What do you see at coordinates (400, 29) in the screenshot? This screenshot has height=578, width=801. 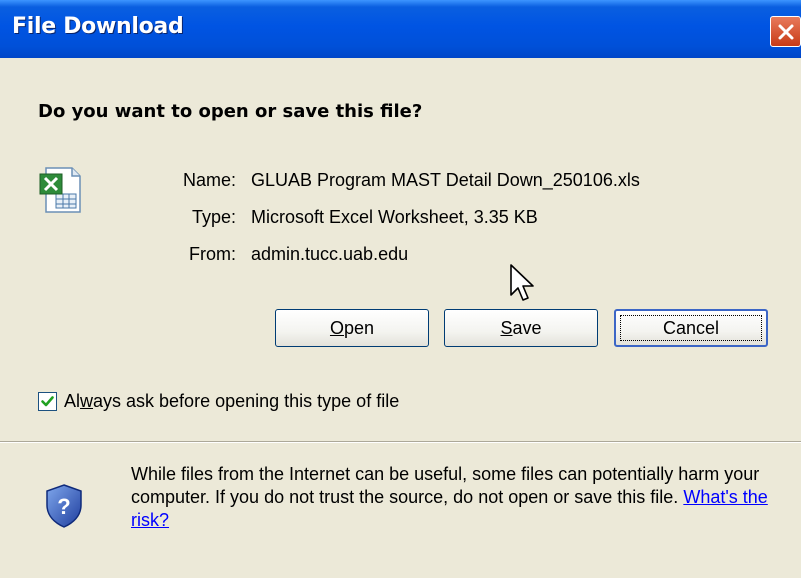 I see `title-bar: File Download` at bounding box center [400, 29].